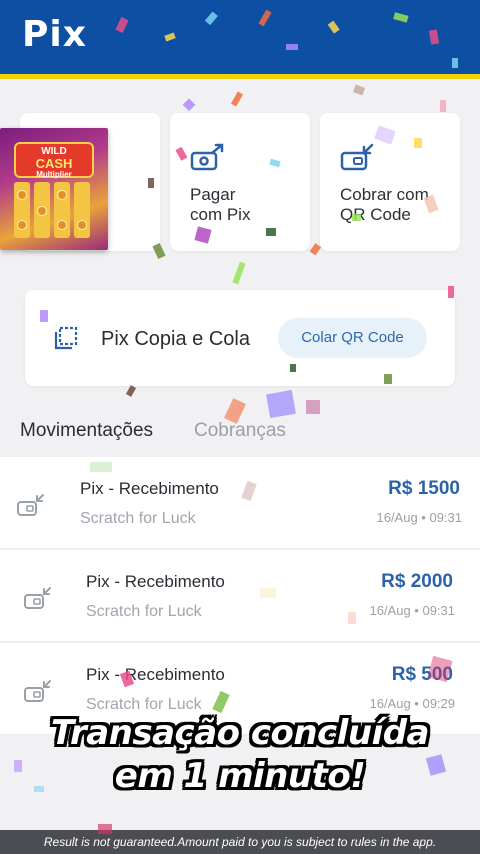 This screenshot has width=480, height=854. I want to click on wallet-in-icon, so click(357, 157).